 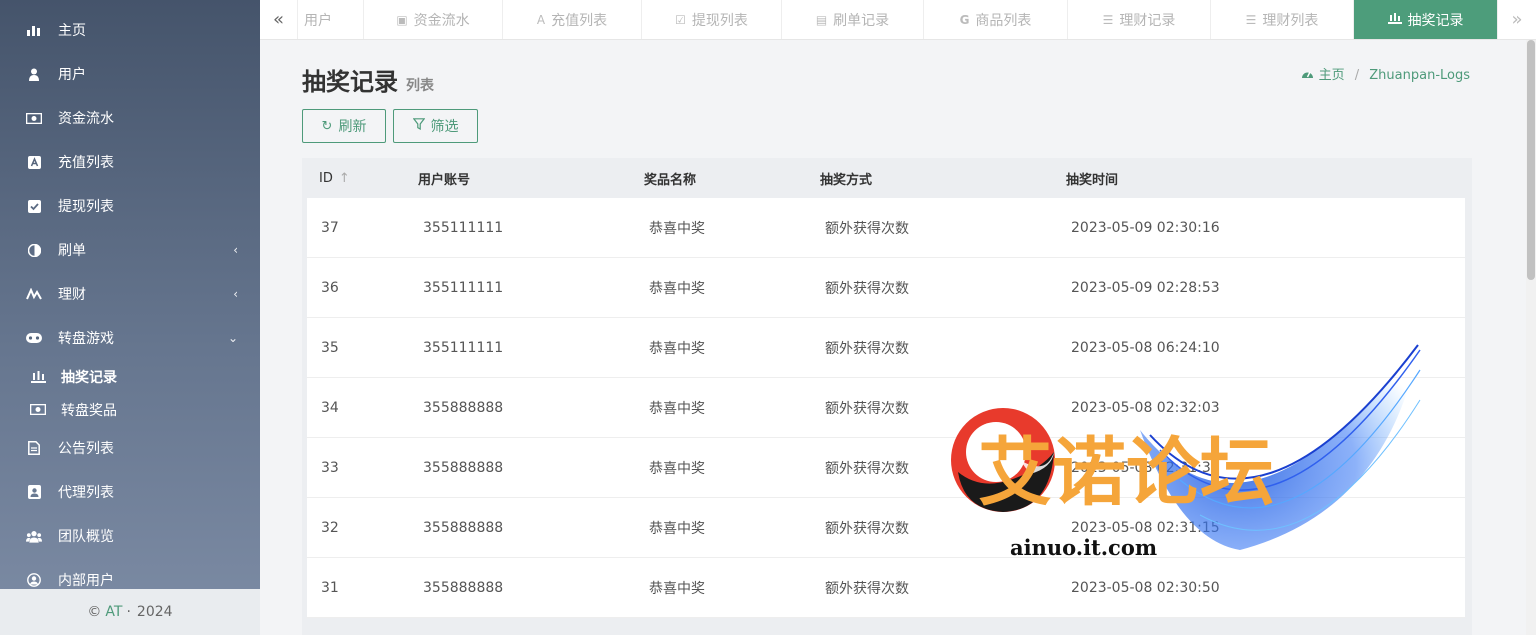 I want to click on tab-label: 用户, so click(x=318, y=20).